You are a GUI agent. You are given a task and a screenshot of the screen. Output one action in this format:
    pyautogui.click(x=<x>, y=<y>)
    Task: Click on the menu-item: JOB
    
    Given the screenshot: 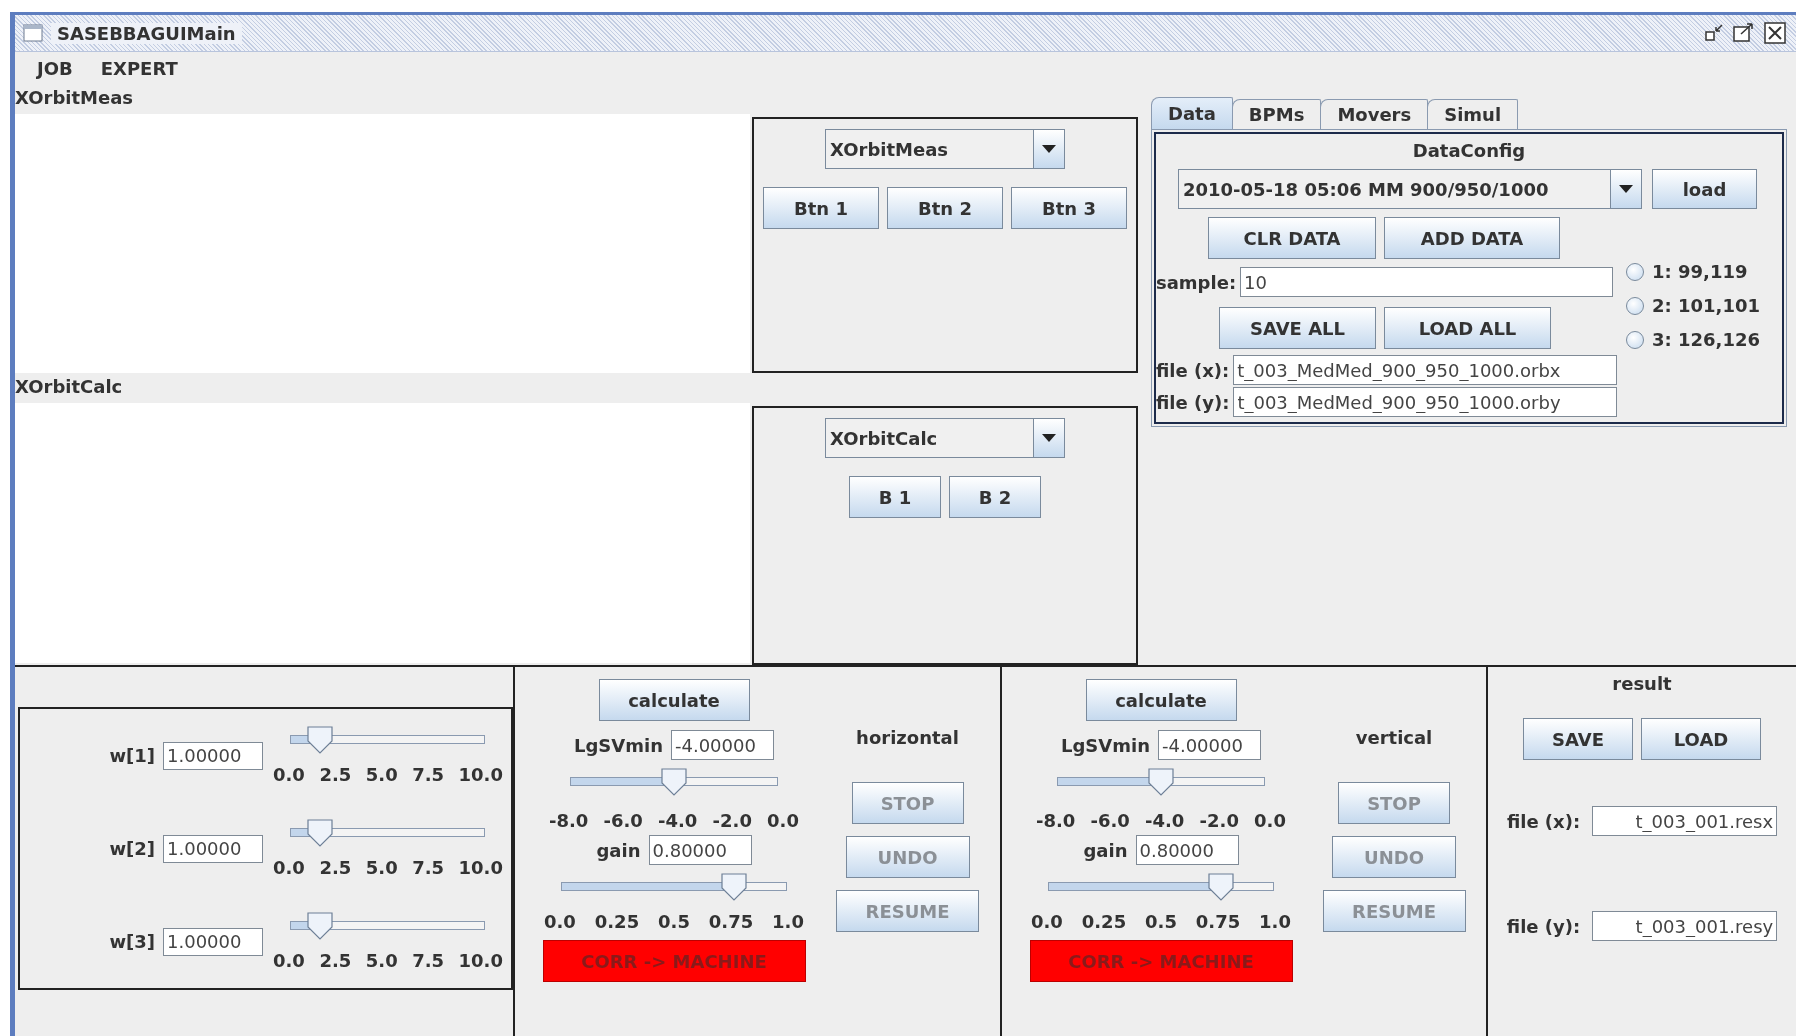 What is the action you would take?
    pyautogui.click(x=55, y=68)
    